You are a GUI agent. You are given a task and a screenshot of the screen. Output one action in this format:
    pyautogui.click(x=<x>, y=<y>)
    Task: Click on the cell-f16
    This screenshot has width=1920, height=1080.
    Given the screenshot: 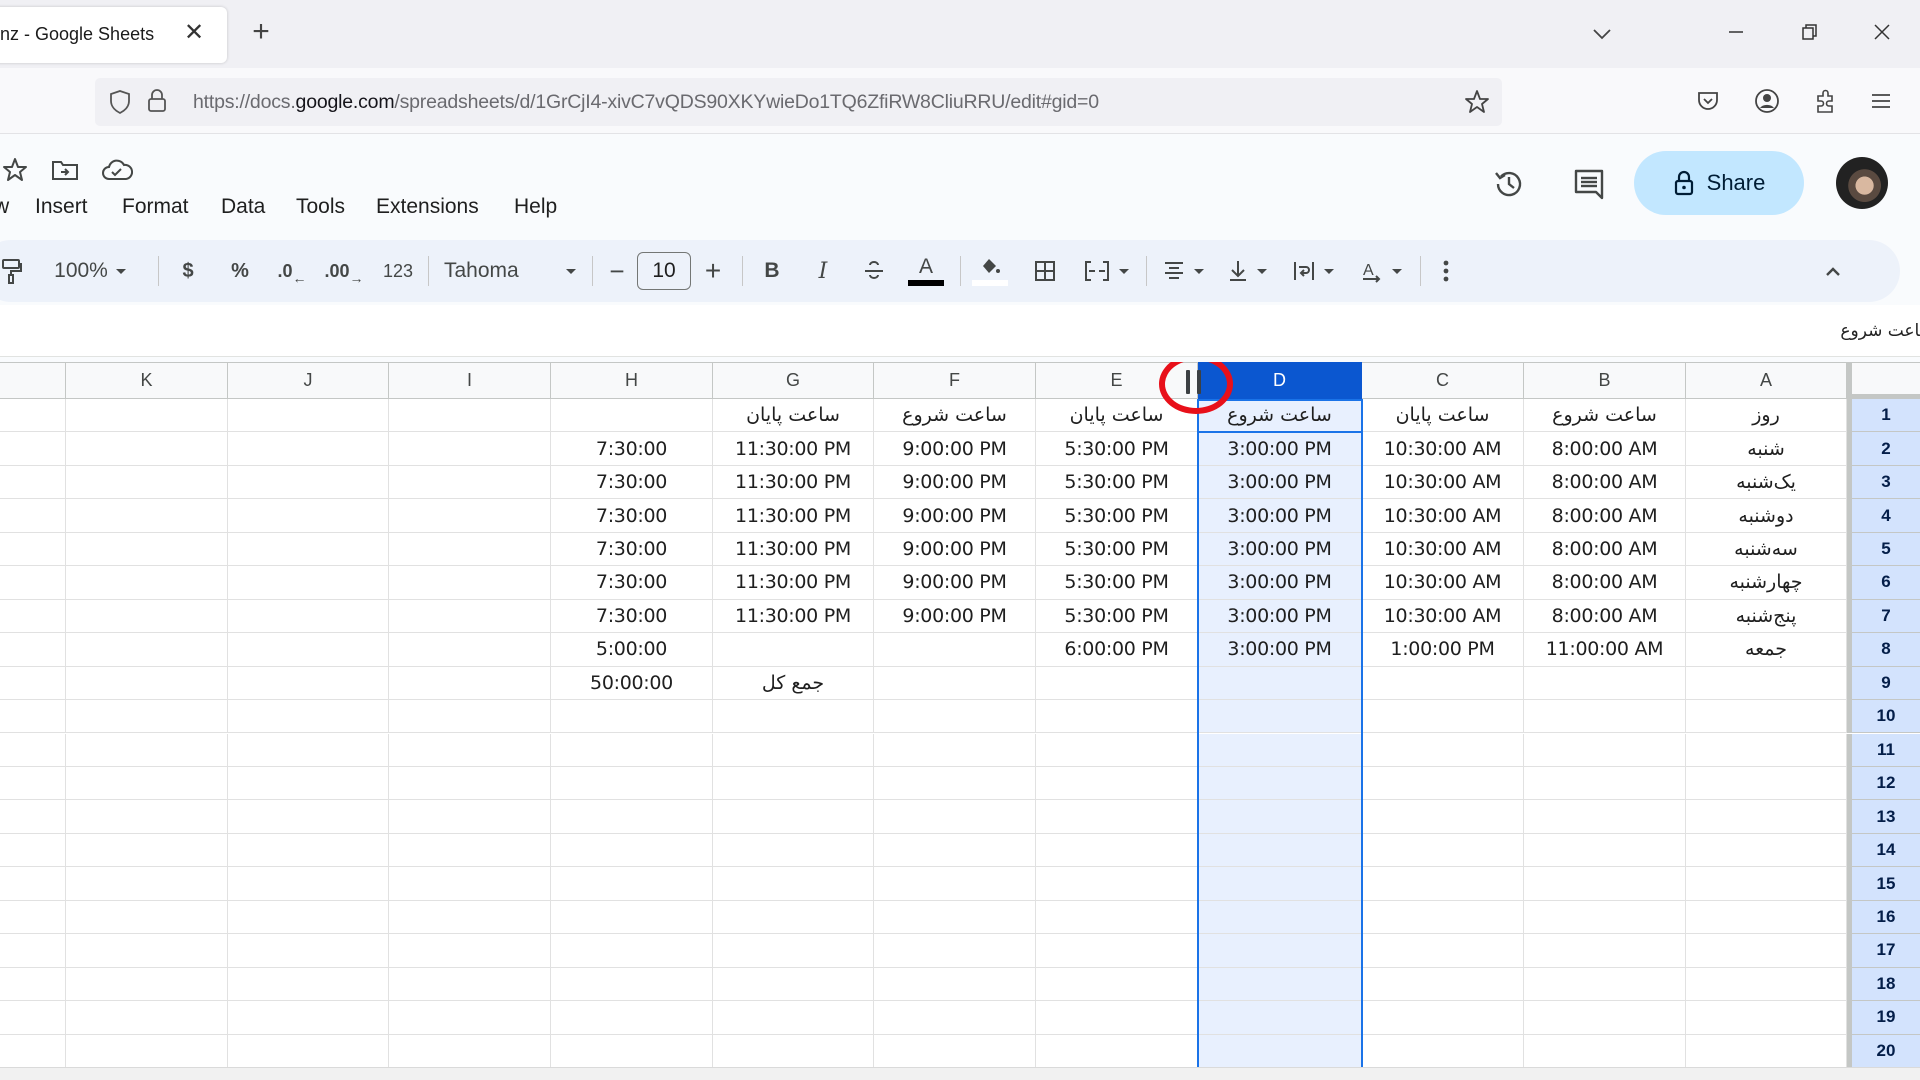 What is the action you would take?
    pyautogui.click(x=955, y=917)
    